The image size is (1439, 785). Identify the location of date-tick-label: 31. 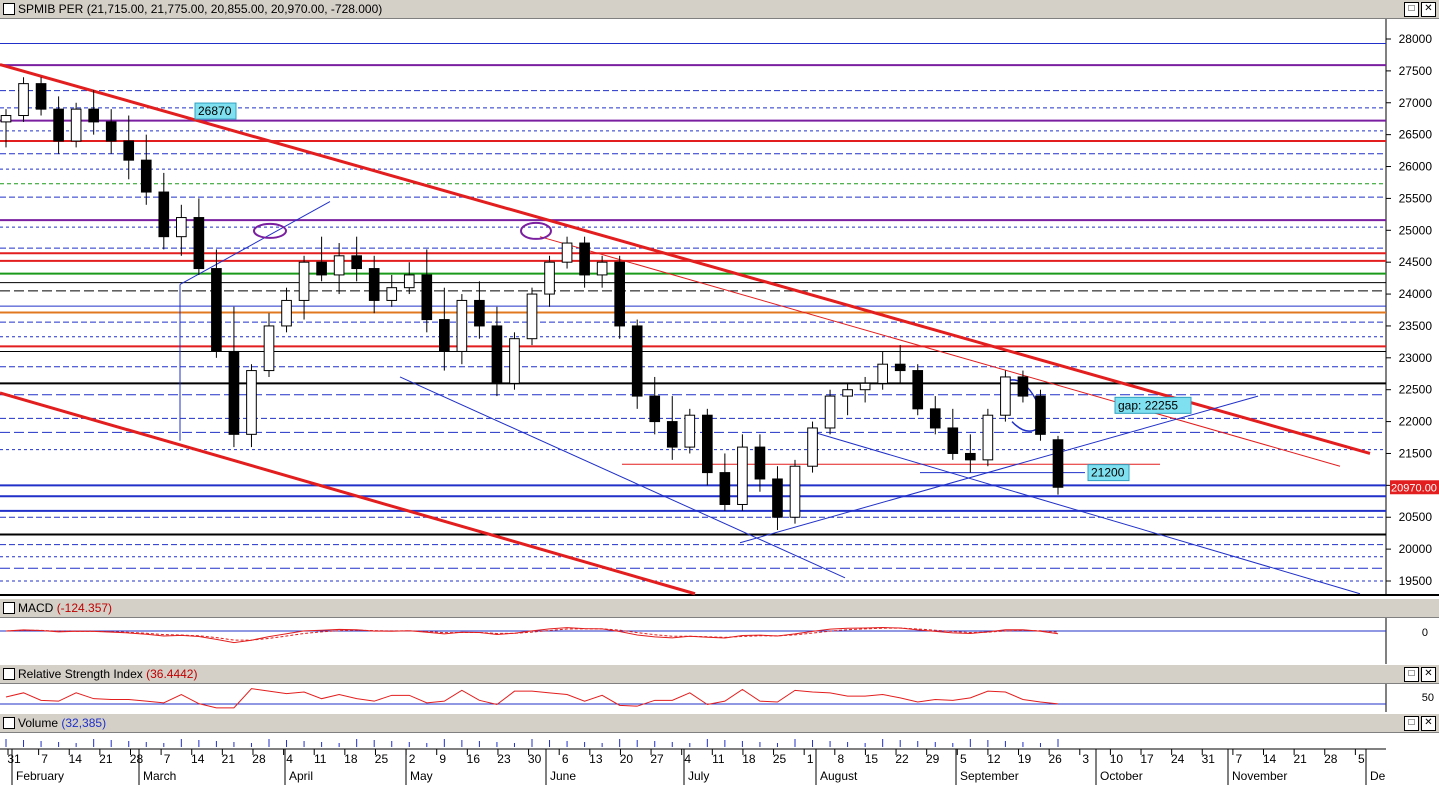
(14, 759).